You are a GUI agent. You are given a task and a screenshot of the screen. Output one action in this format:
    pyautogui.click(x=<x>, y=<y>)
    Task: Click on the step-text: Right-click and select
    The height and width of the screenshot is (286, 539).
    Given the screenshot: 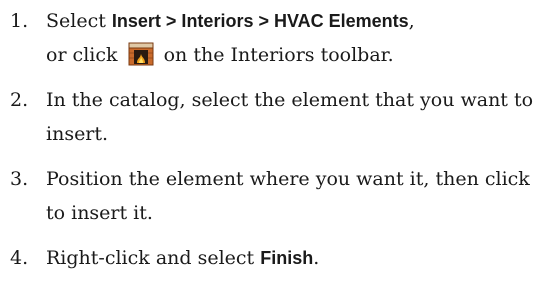 What is the action you would take?
    pyautogui.click(x=153, y=258)
    